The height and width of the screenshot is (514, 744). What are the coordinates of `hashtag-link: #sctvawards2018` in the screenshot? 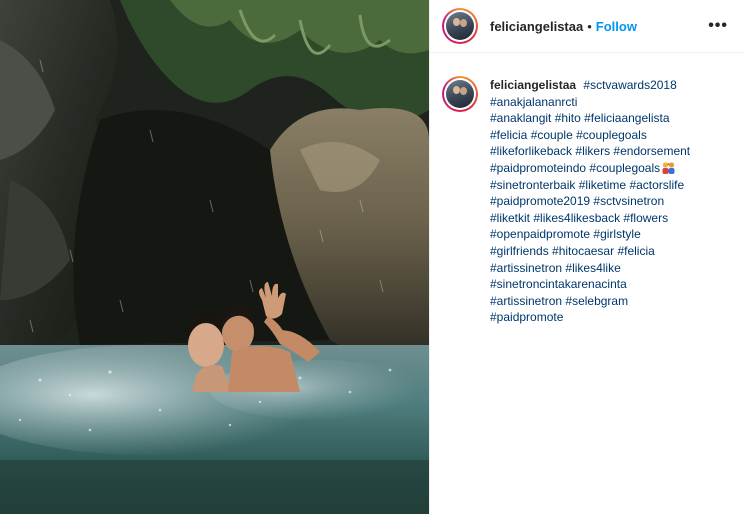 It's located at (629, 85).